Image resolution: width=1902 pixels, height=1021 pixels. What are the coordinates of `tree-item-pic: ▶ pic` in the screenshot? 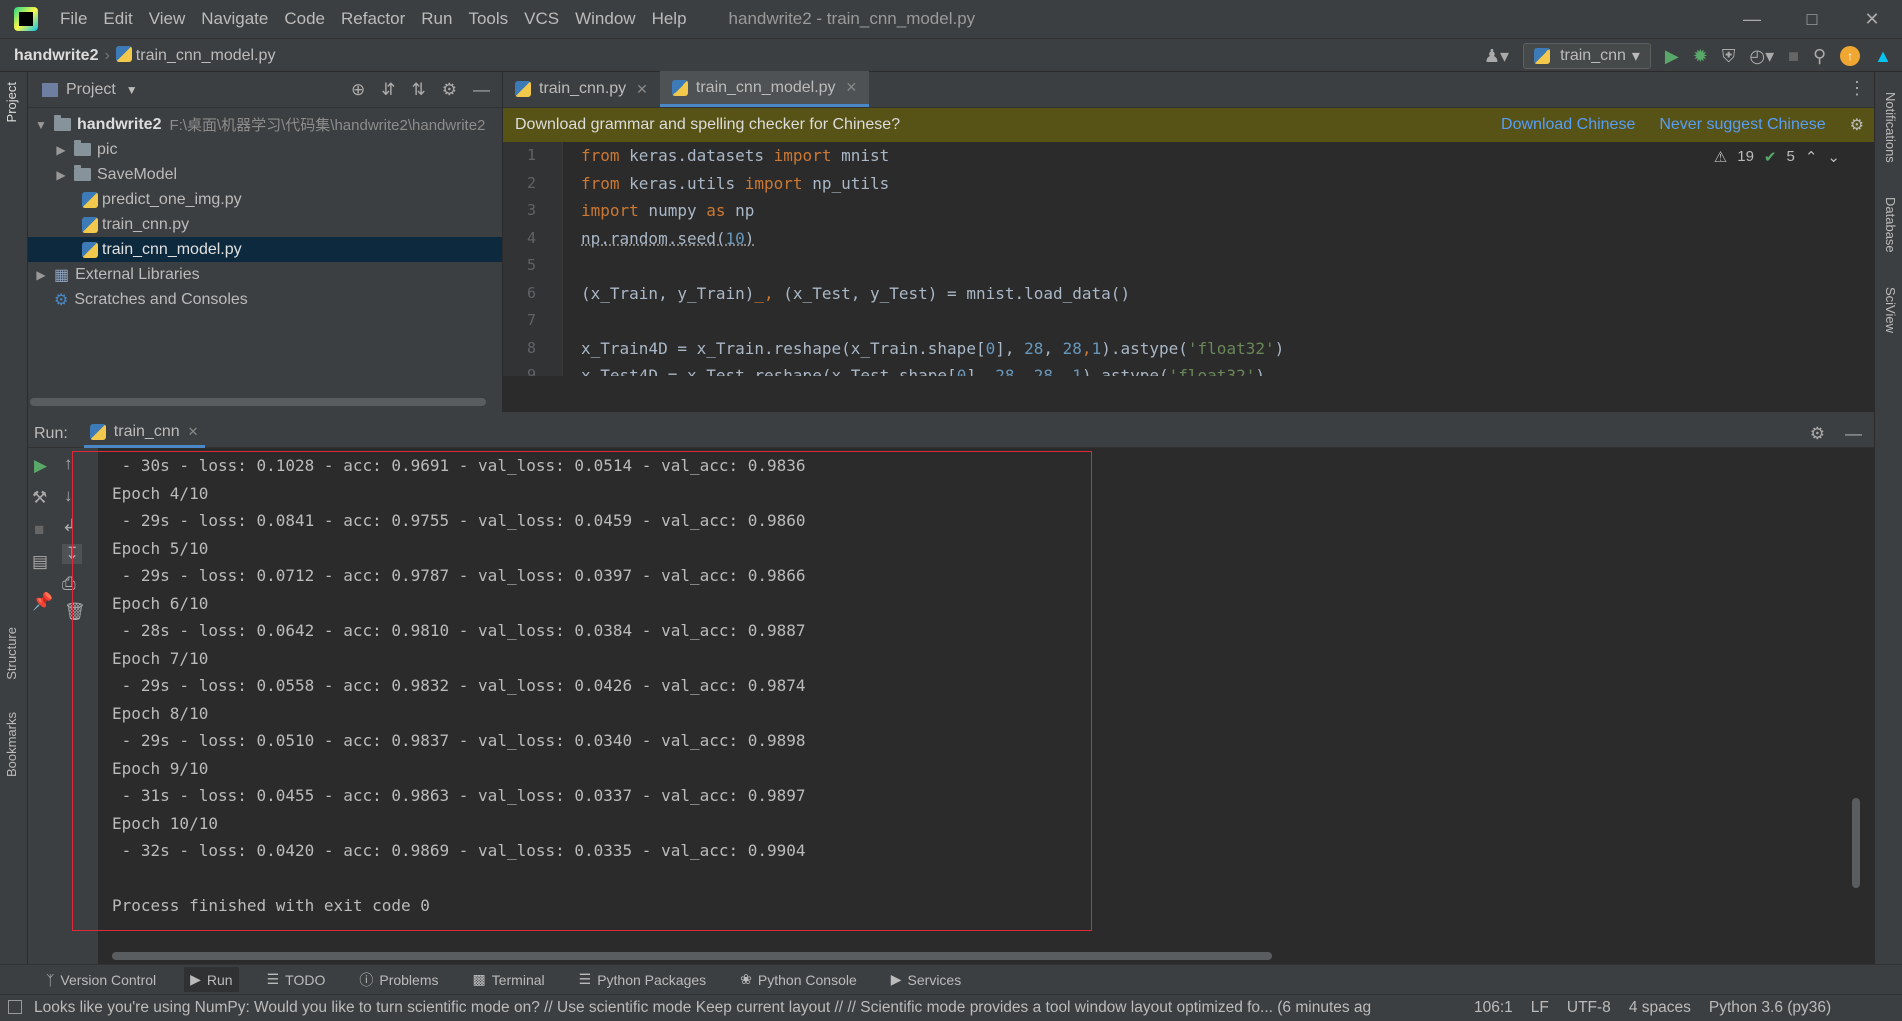 It's located at (265, 149).